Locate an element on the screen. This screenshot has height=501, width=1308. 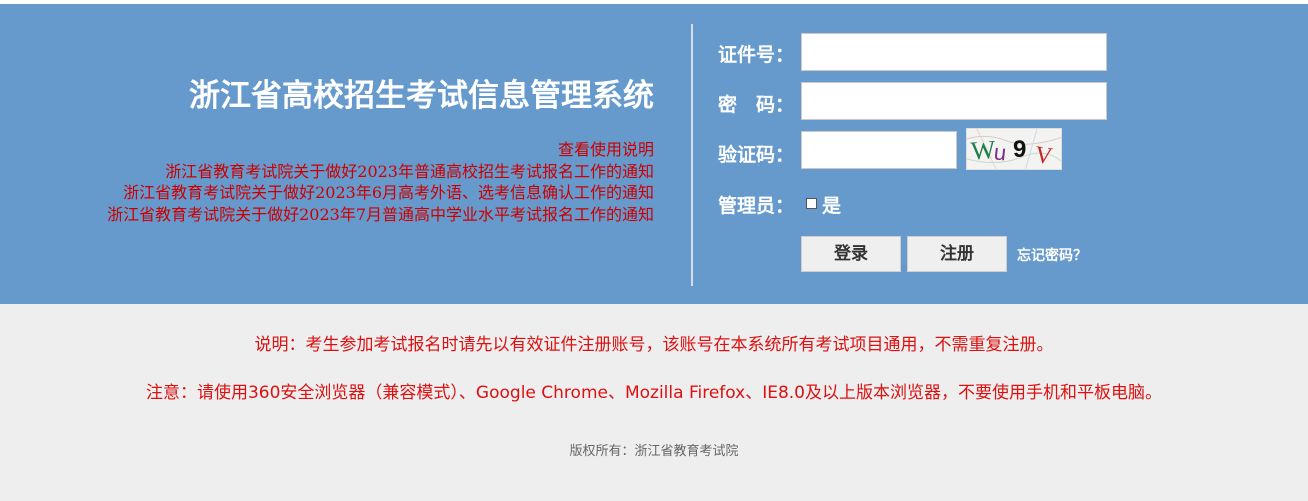
admin-label: 管理员： is located at coordinates (756, 206).